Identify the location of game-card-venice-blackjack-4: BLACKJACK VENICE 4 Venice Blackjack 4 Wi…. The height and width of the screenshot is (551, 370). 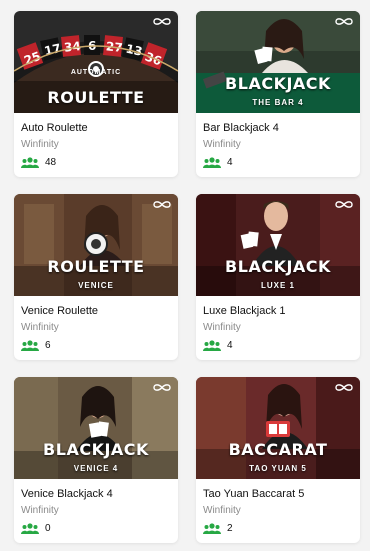
(96, 460).